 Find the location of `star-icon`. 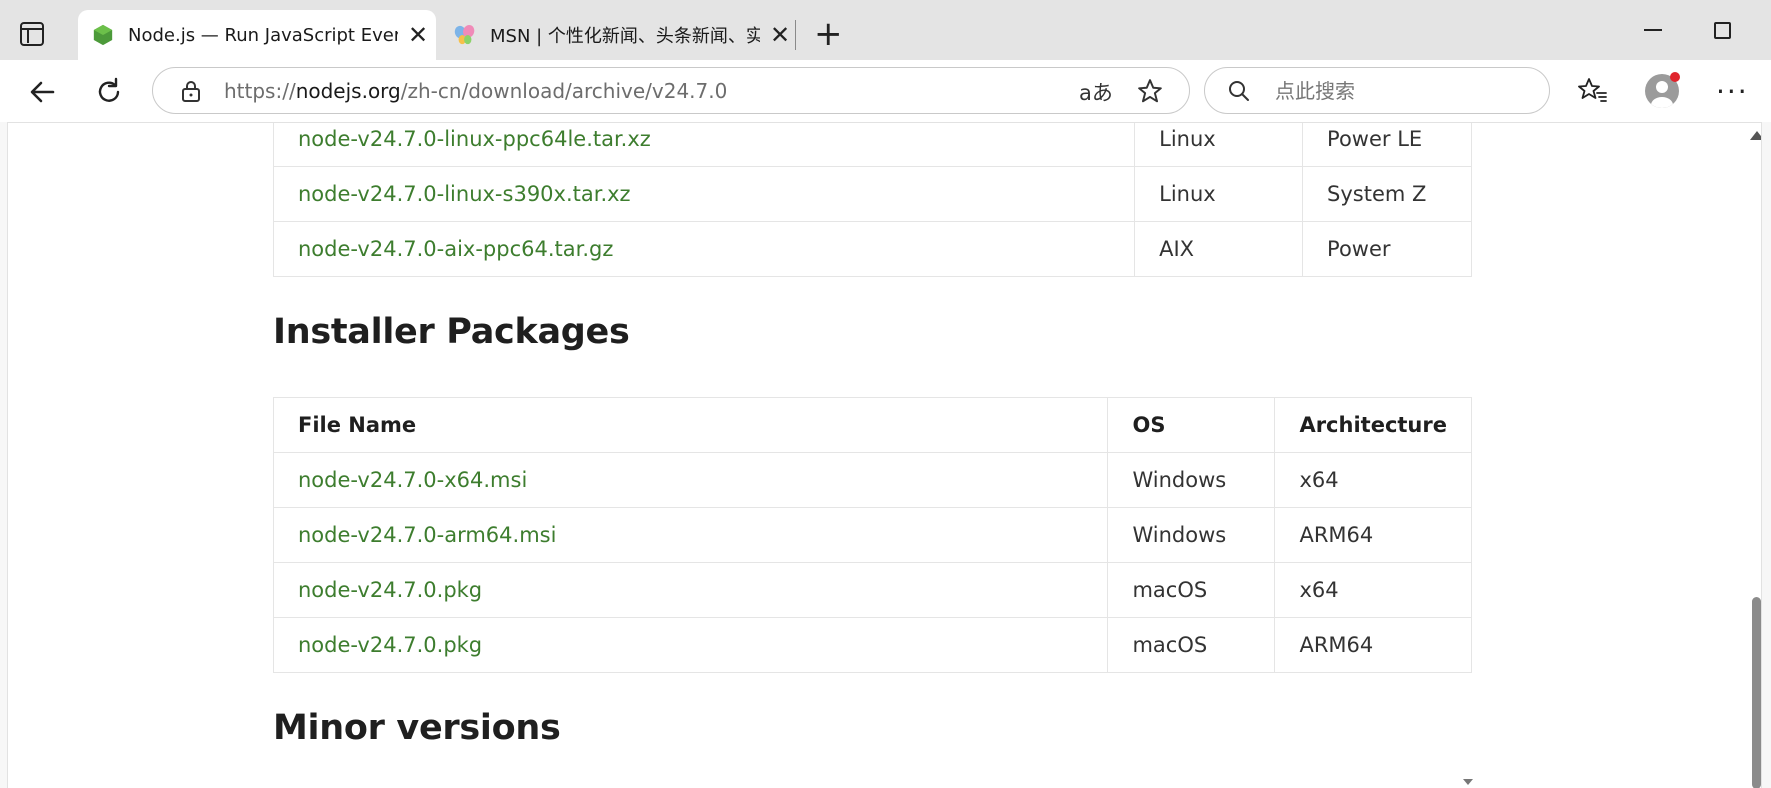

star-icon is located at coordinates (1150, 91).